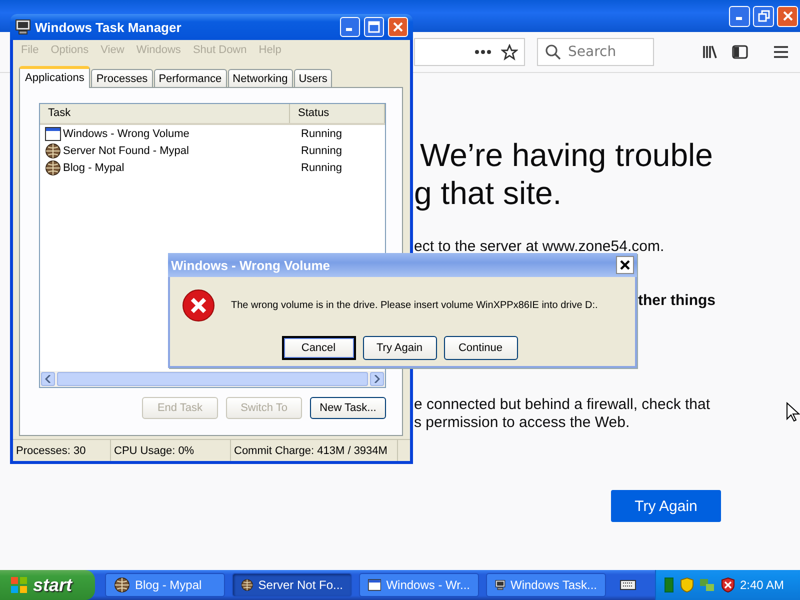 This screenshot has width=800, height=600. What do you see at coordinates (727, 585) in the screenshot?
I see `security-alert-icon` at bounding box center [727, 585].